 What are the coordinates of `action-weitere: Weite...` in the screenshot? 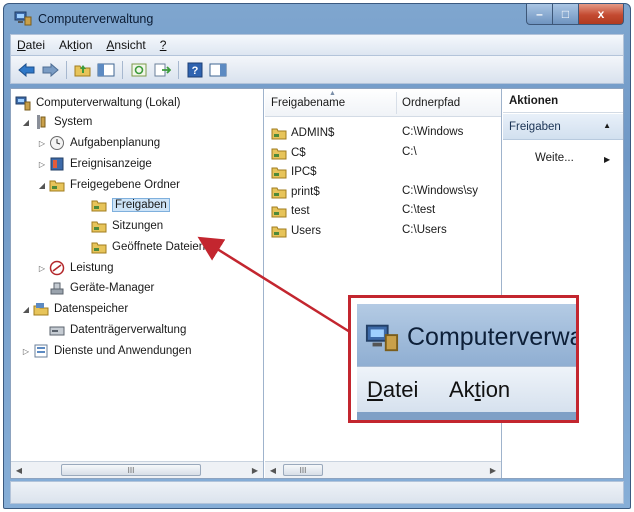 It's located at (554, 158).